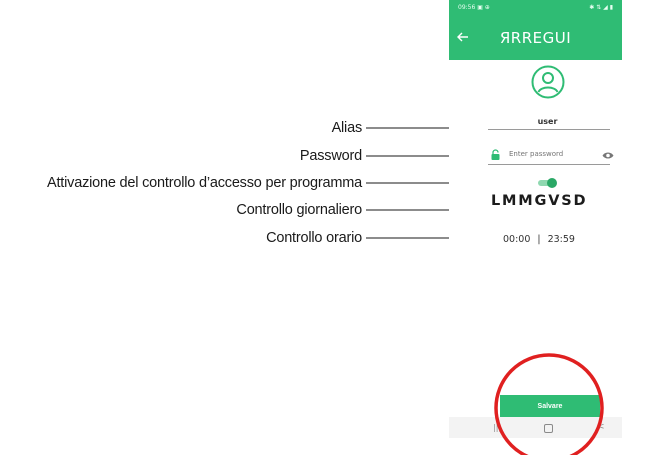 The height and width of the screenshot is (455, 646). I want to click on eye-icon, so click(608, 155).